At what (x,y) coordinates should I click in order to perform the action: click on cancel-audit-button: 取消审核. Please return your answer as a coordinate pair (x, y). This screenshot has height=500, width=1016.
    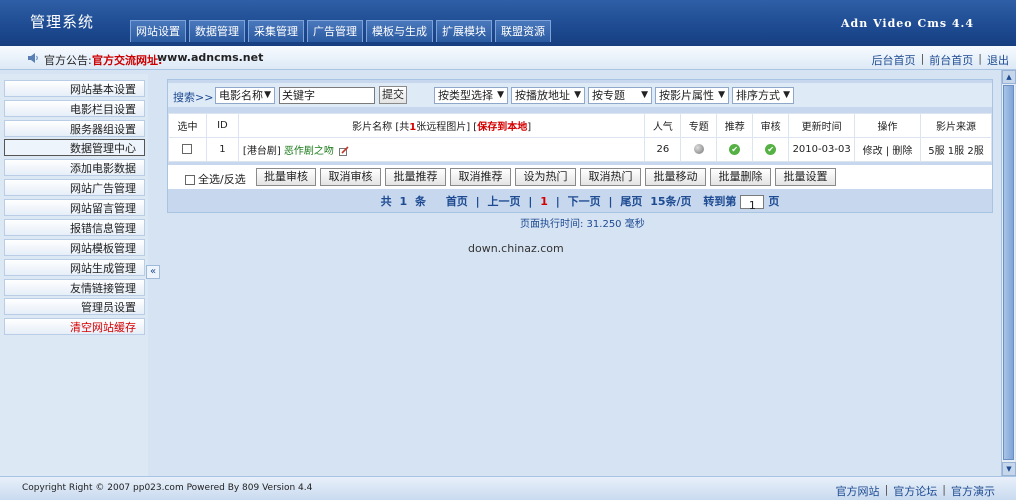
    Looking at the image, I should click on (350, 177).